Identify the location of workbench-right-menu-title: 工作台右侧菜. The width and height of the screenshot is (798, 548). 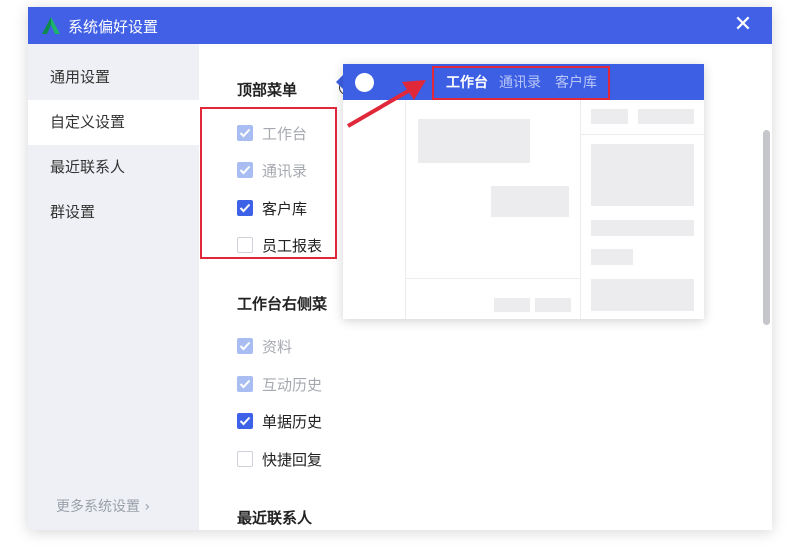
(282, 304).